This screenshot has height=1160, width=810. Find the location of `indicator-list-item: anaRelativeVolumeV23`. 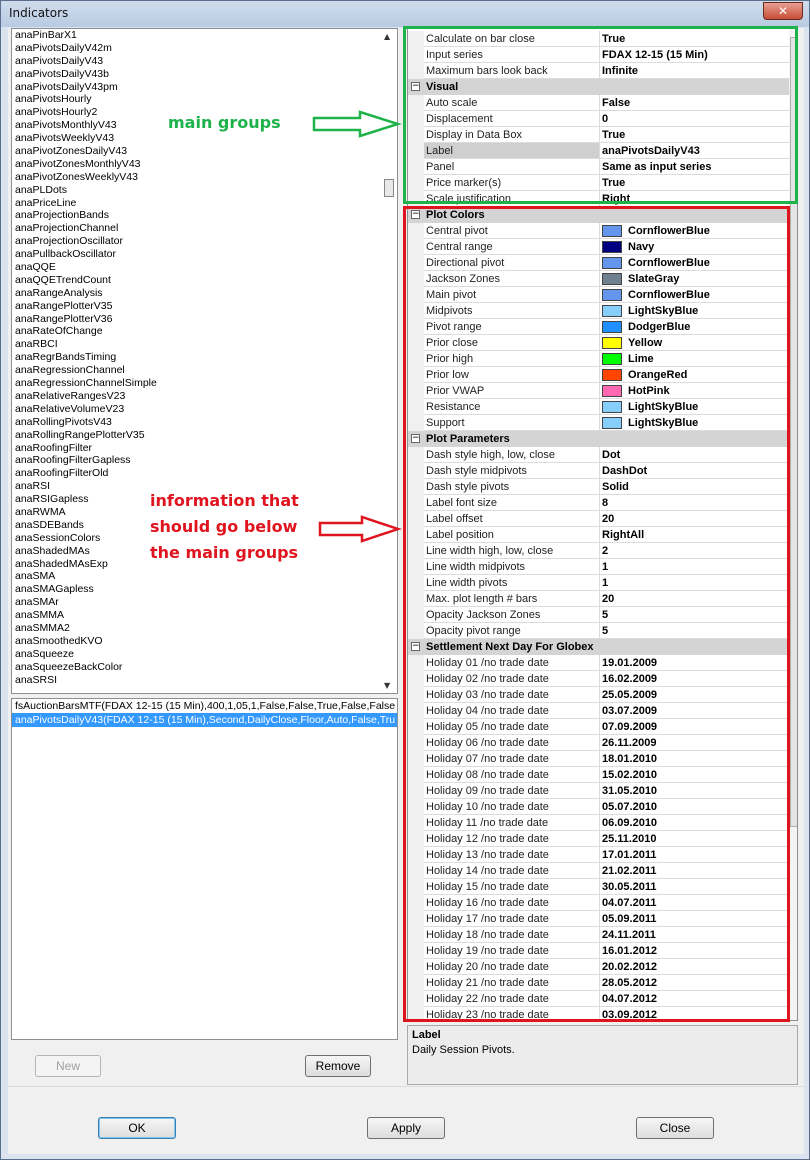

indicator-list-item: anaRelativeVolumeV23 is located at coordinates (204, 409).